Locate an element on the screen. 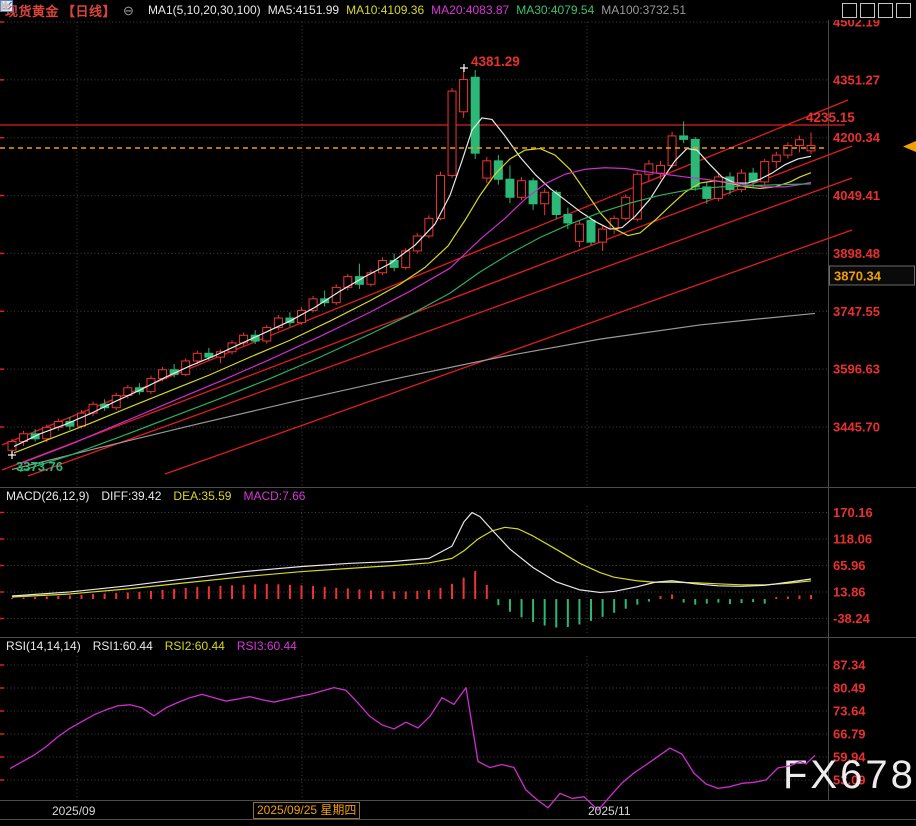 Image resolution: width=916 pixels, height=826 pixels. watermark: FX678 is located at coordinates (849, 775).